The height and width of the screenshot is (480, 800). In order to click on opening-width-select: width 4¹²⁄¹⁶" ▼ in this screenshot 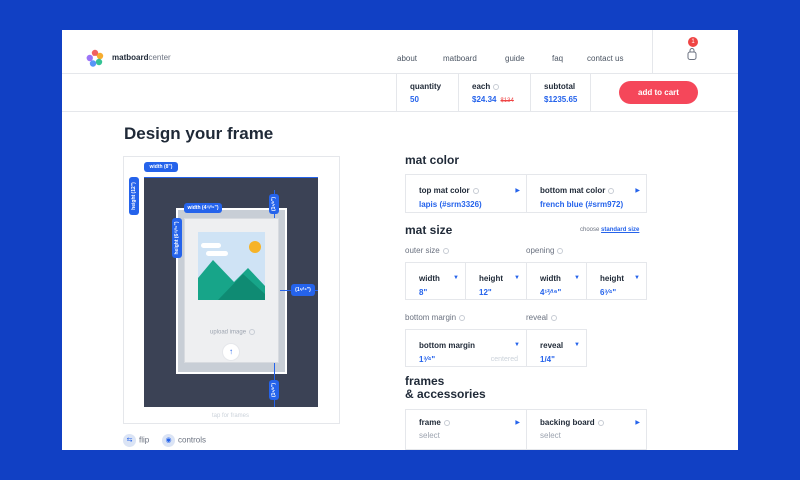, I will do `click(557, 281)`.